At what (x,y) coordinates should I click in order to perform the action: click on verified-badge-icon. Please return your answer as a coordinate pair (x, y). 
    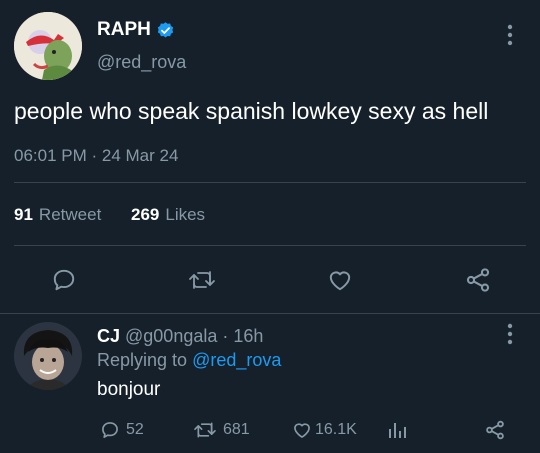
    Looking at the image, I should click on (165, 30).